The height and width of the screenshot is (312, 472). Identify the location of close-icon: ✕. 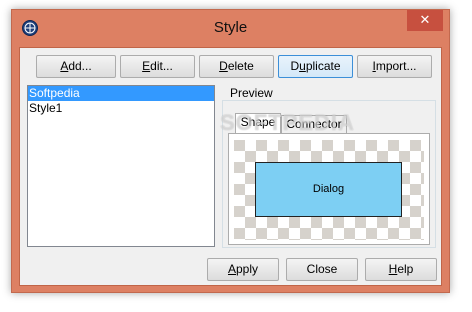
(425, 19).